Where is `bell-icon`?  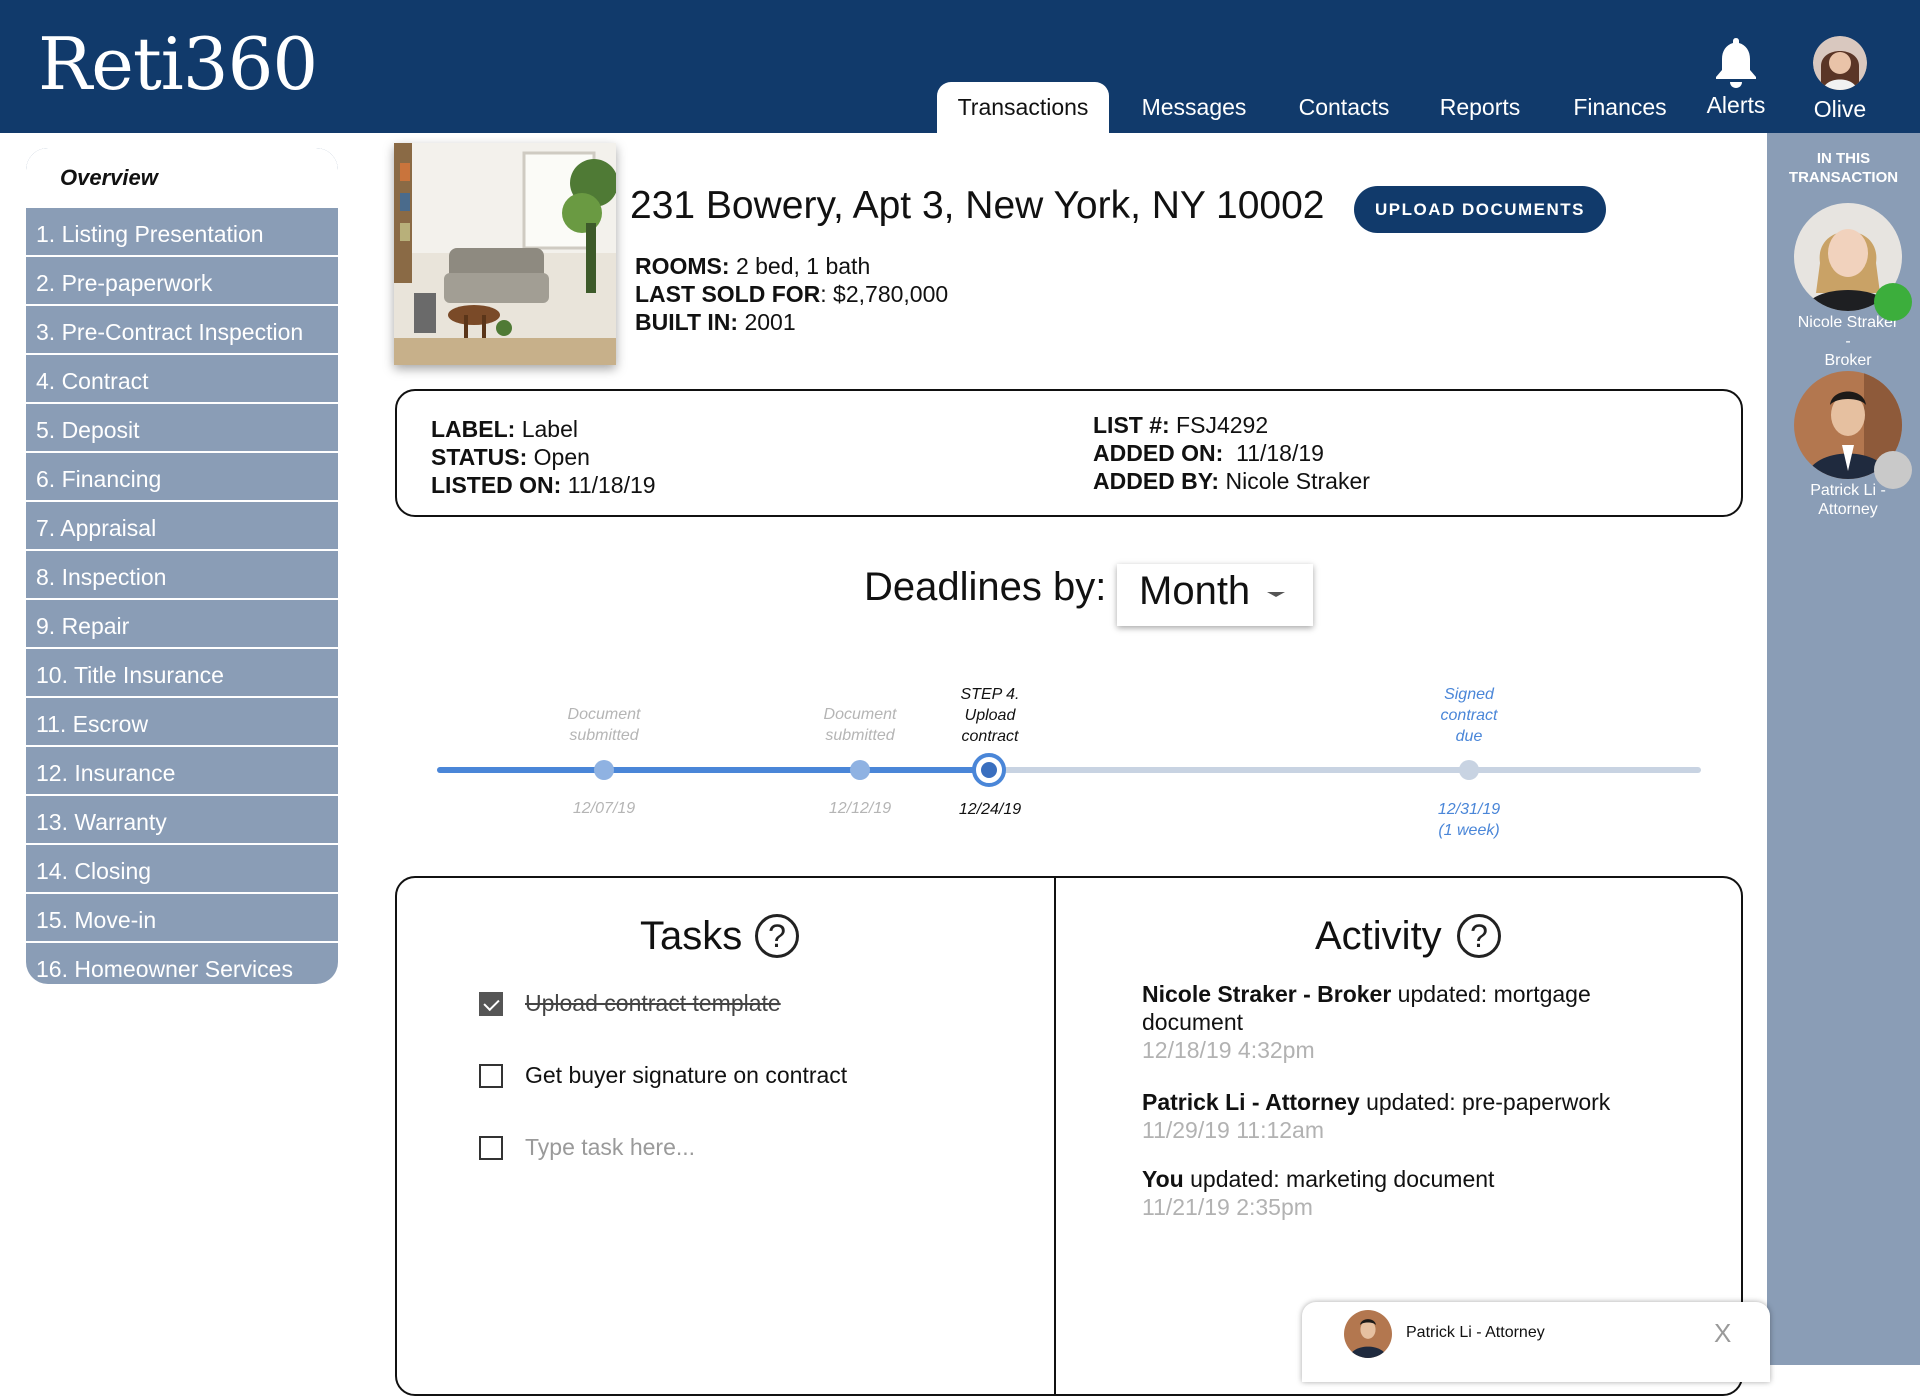 bell-icon is located at coordinates (1736, 63).